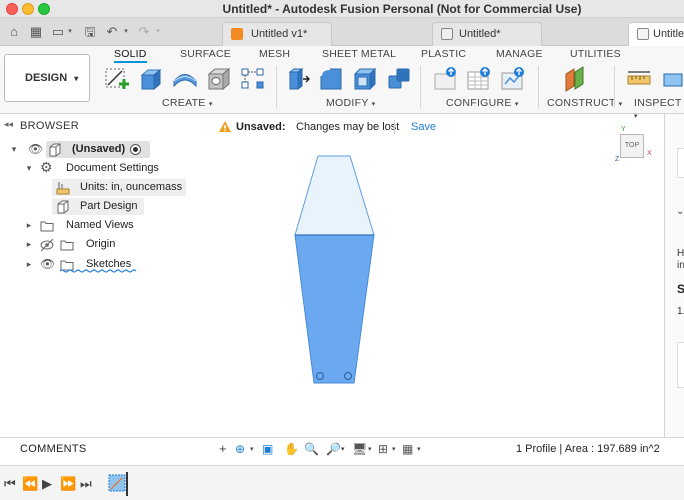 The height and width of the screenshot is (500, 684). I want to click on viewcube-face-label: TOP, so click(632, 145).